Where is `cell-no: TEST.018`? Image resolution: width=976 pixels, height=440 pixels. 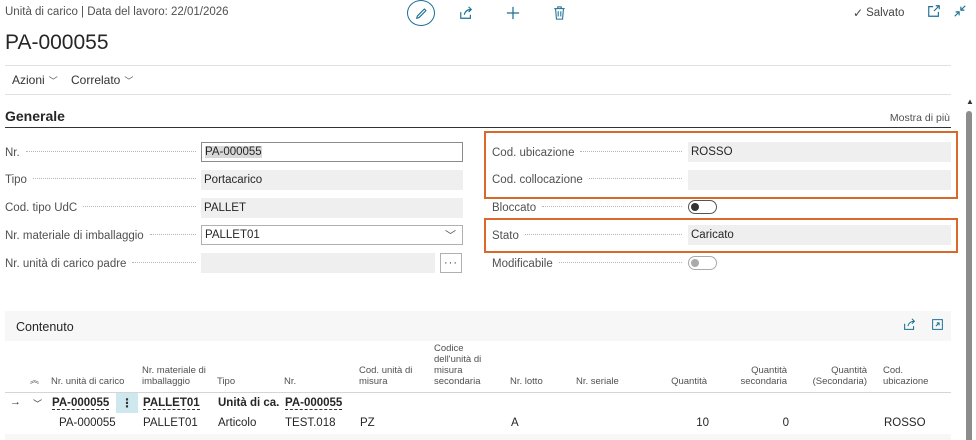
cell-no: TEST.018 is located at coordinates (310, 423).